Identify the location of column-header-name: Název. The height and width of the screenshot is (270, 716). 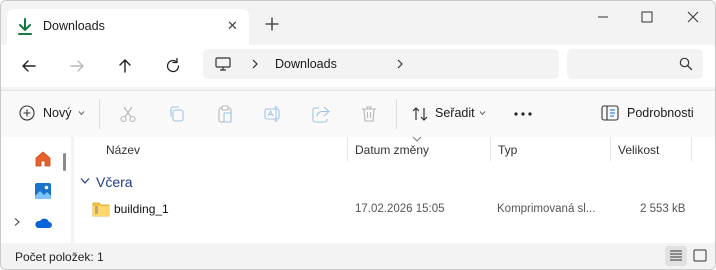
(123, 150).